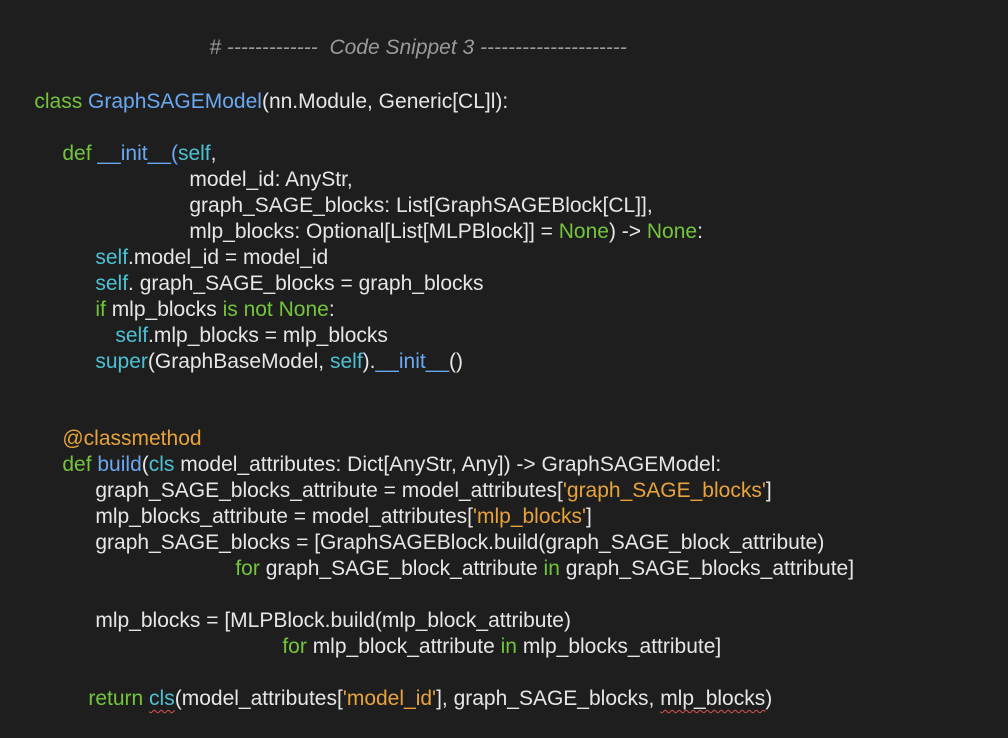 The image size is (1008, 738). I want to click on loop-variable: mlp_block_attribute, so click(406, 646).